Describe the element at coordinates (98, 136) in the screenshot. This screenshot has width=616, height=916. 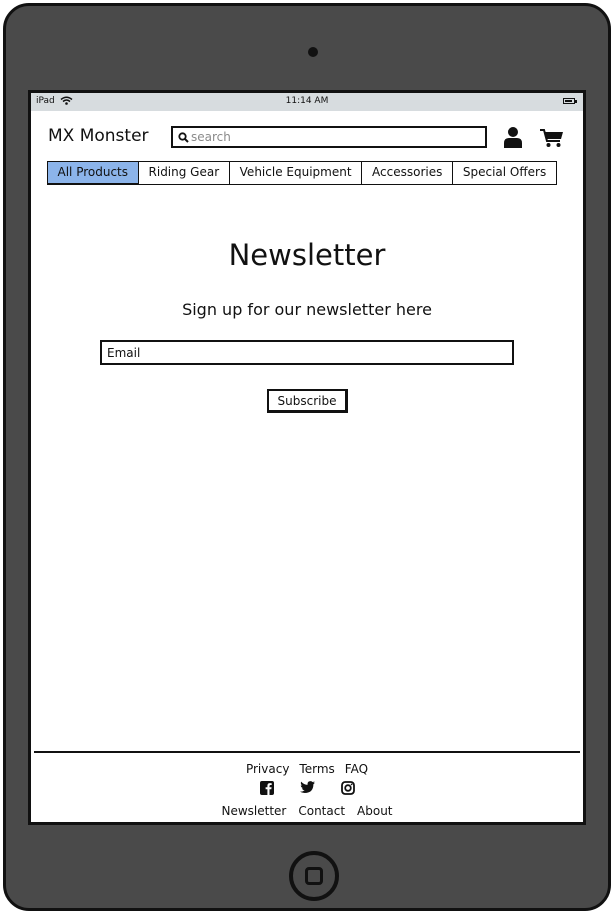
I see `site-logo: MX Monster` at that location.